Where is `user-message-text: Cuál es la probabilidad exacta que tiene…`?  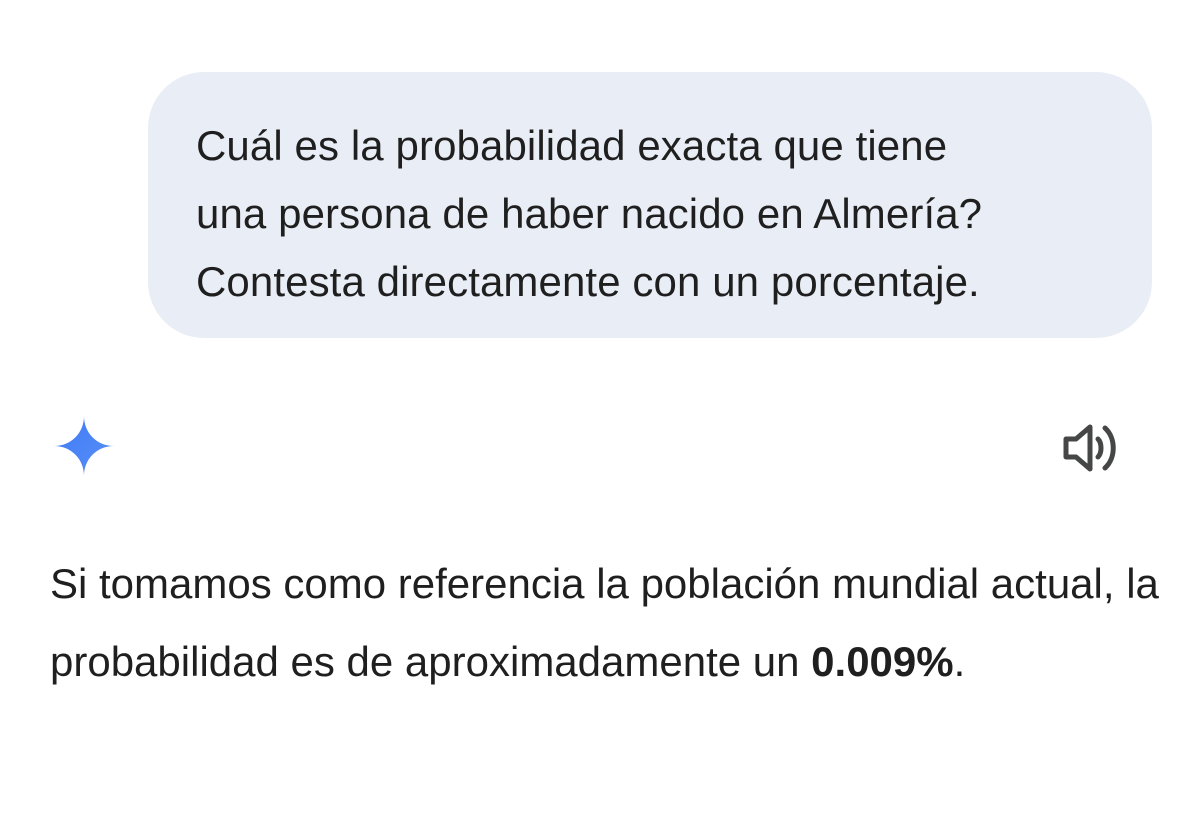 user-message-text: Cuál es la probabilidad exacta que tiene… is located at coordinates (589, 213).